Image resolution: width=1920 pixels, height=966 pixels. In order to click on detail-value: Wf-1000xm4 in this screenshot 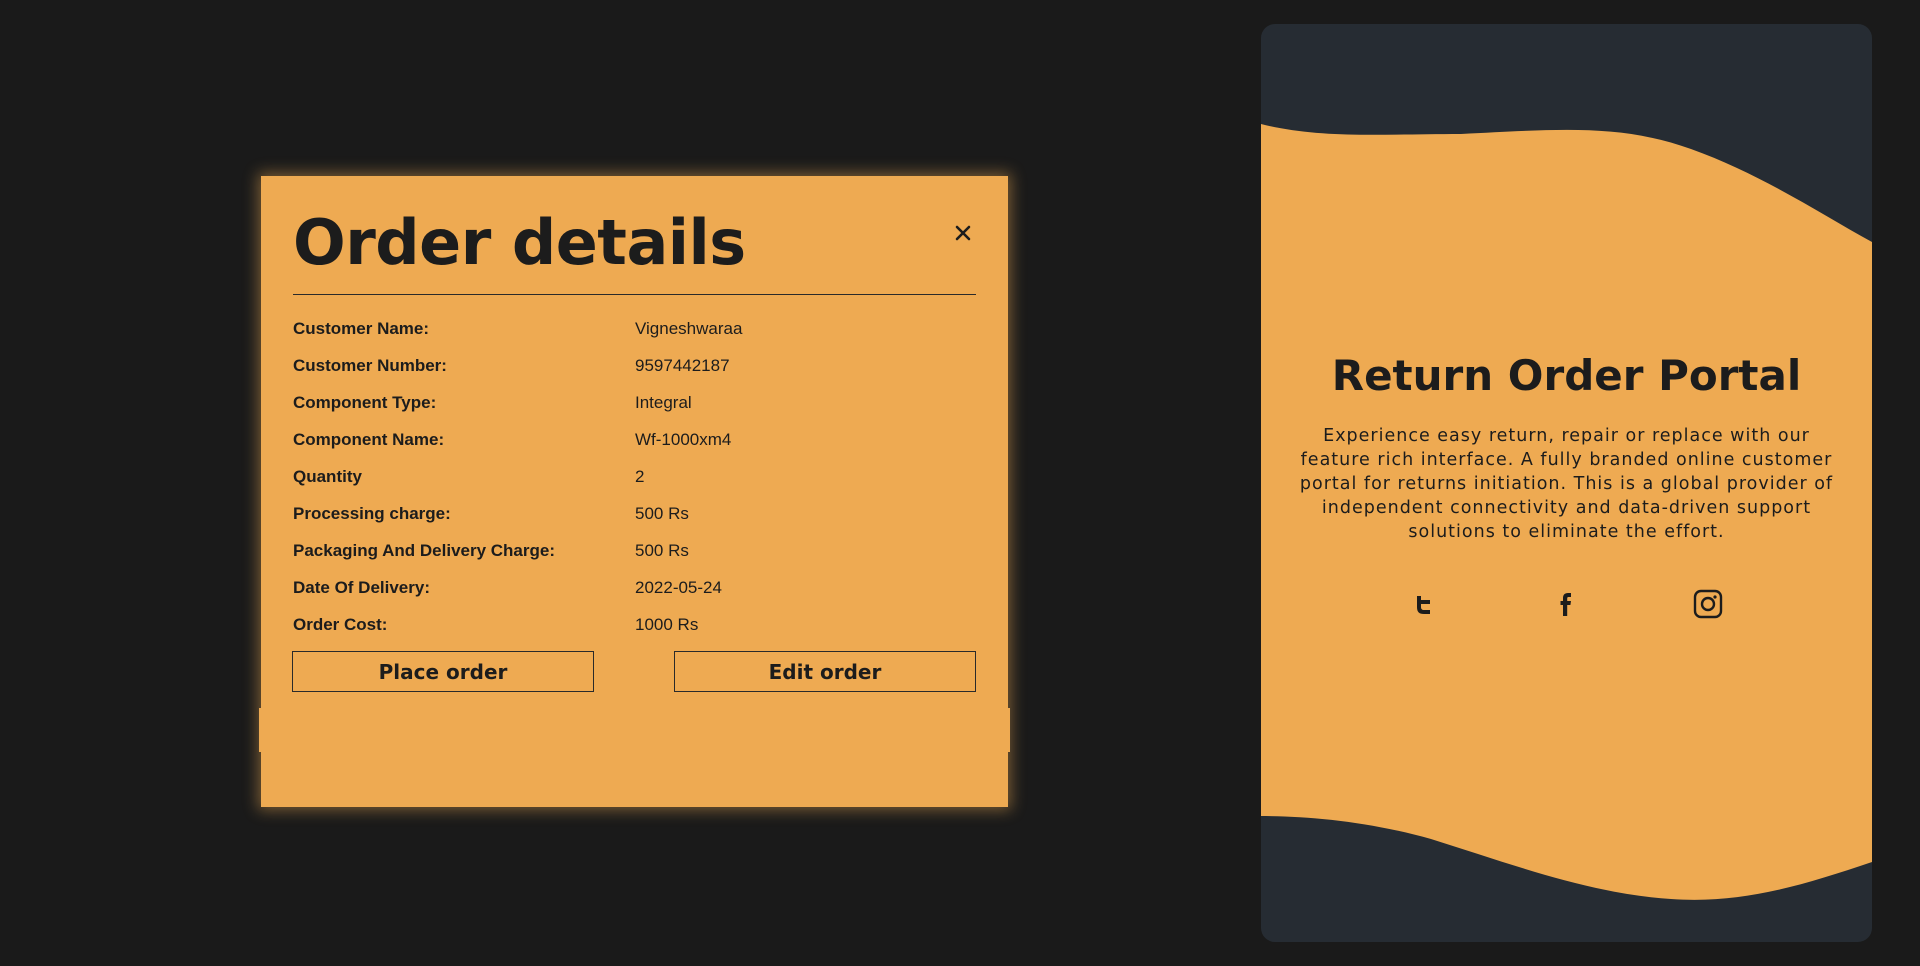, I will do `click(683, 439)`.